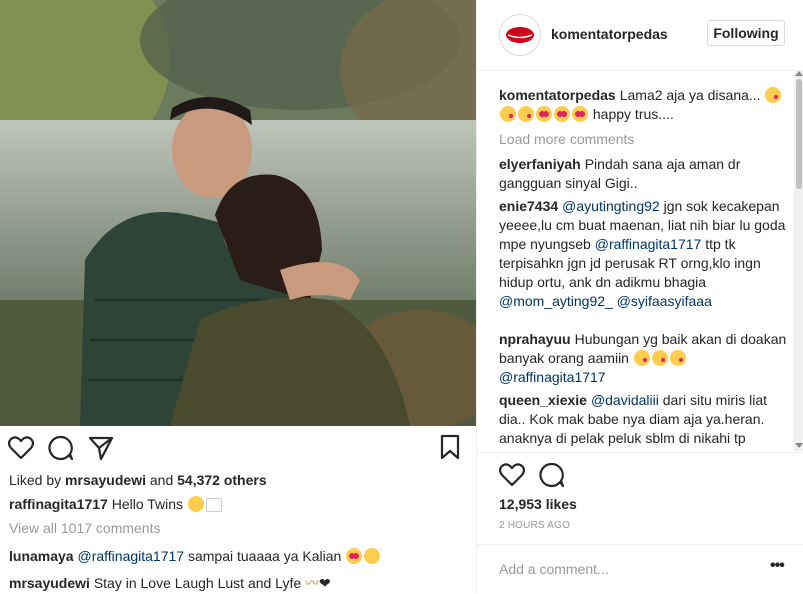 Image resolution: width=803 pixels, height=594 pixels. I want to click on liked-by: Liked by mrsayudewi and 54,372 others, so click(138, 480).